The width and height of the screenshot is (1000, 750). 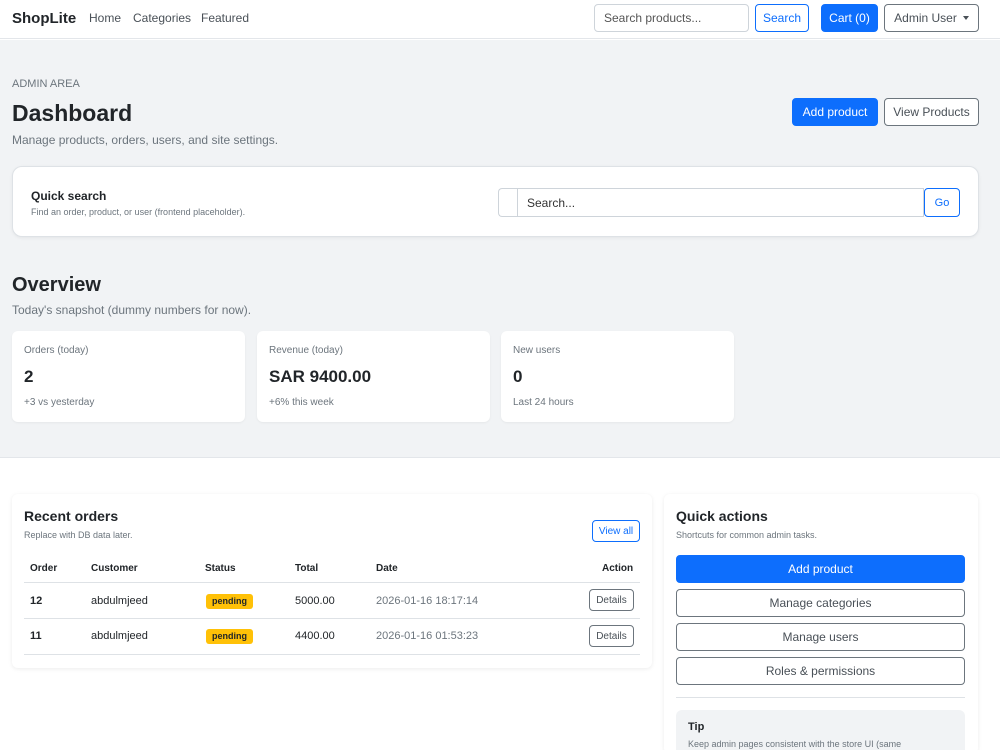 I want to click on order-date: 2026-01-16 01:53:23, so click(x=427, y=636).